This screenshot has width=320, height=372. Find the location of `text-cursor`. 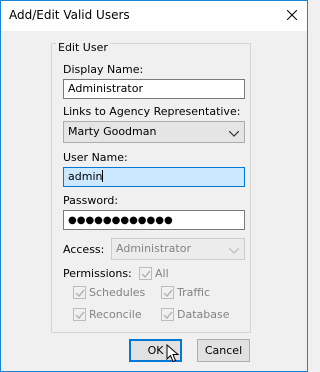

text-cursor is located at coordinates (103, 176).